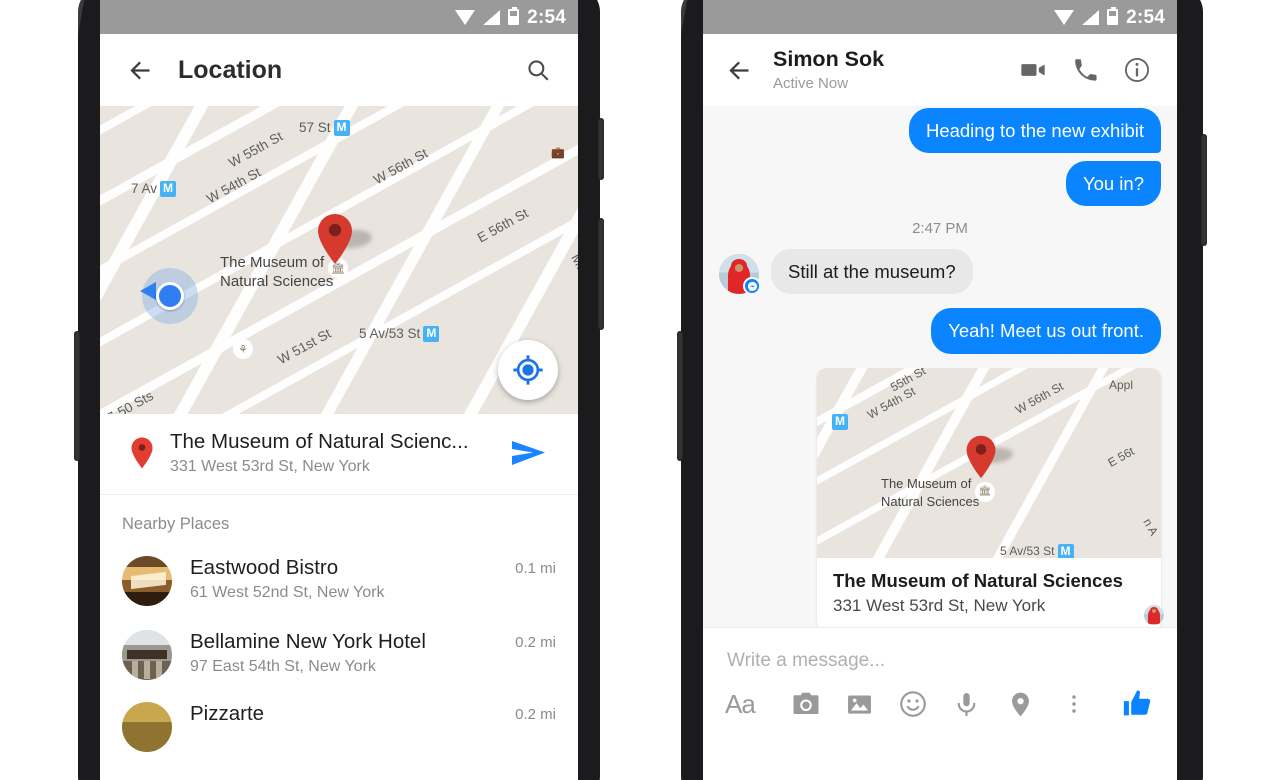 The width and height of the screenshot is (1280, 780). What do you see at coordinates (1113, 184) in the screenshot?
I see `message-bubble-outgoing: You in?` at bounding box center [1113, 184].